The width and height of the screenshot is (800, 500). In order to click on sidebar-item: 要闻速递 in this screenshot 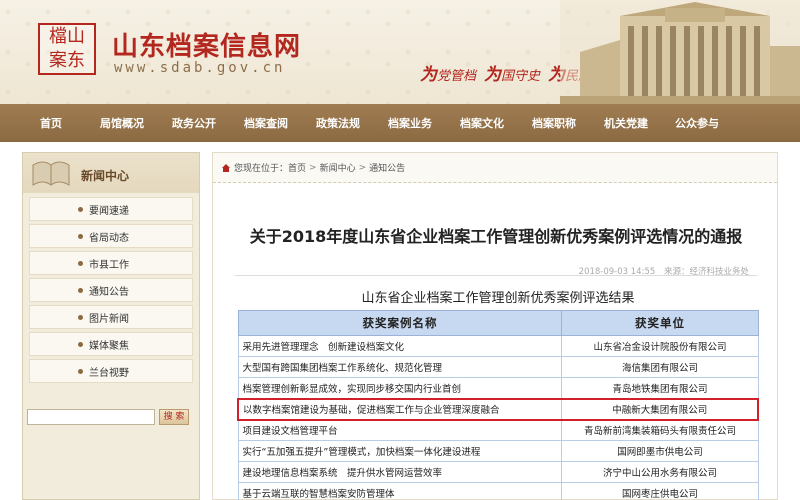, I will do `click(111, 209)`.